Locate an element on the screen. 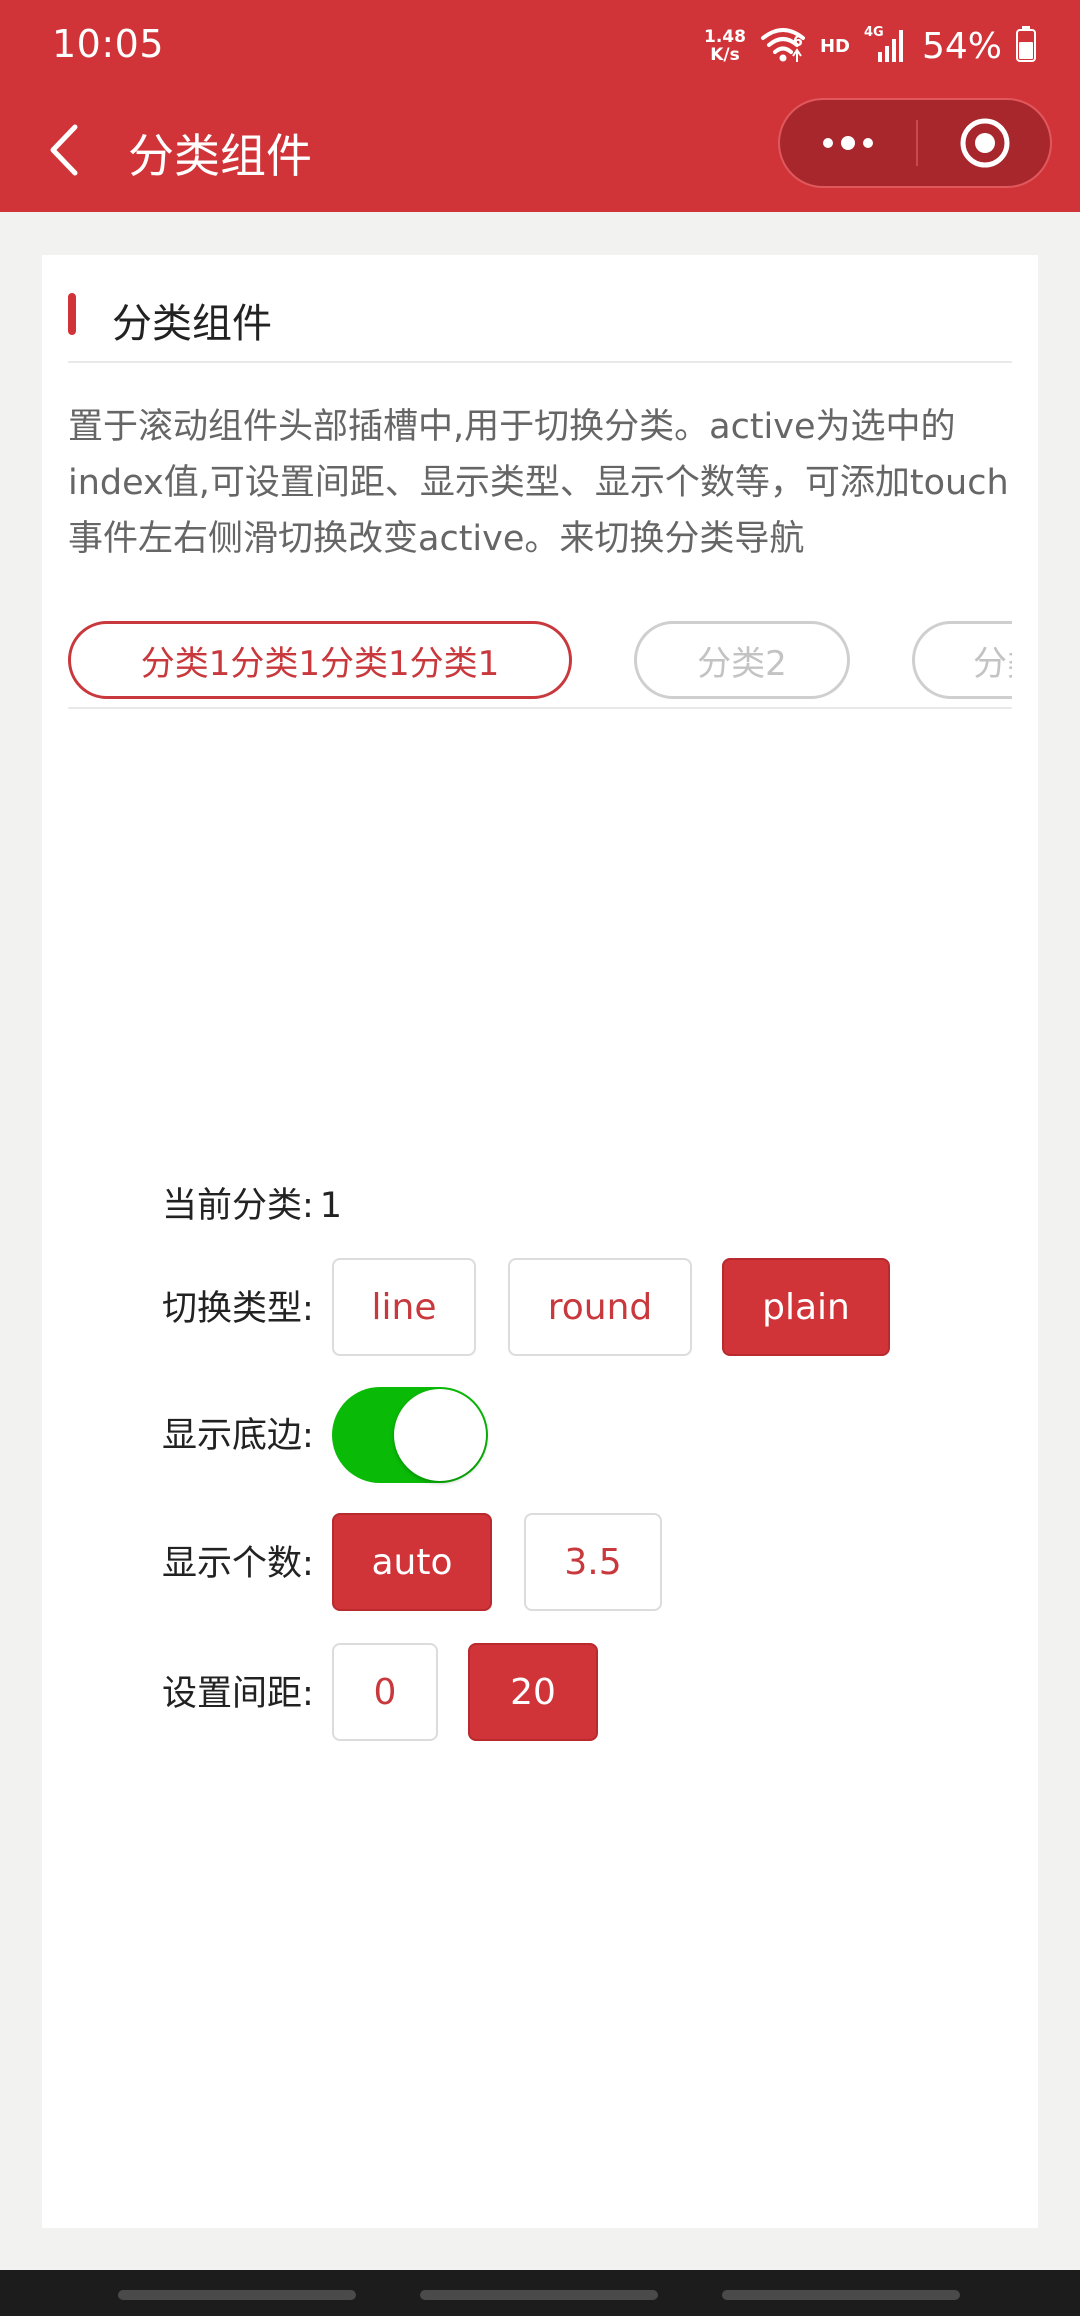  close-mini-program-button is located at coordinates (985, 143).